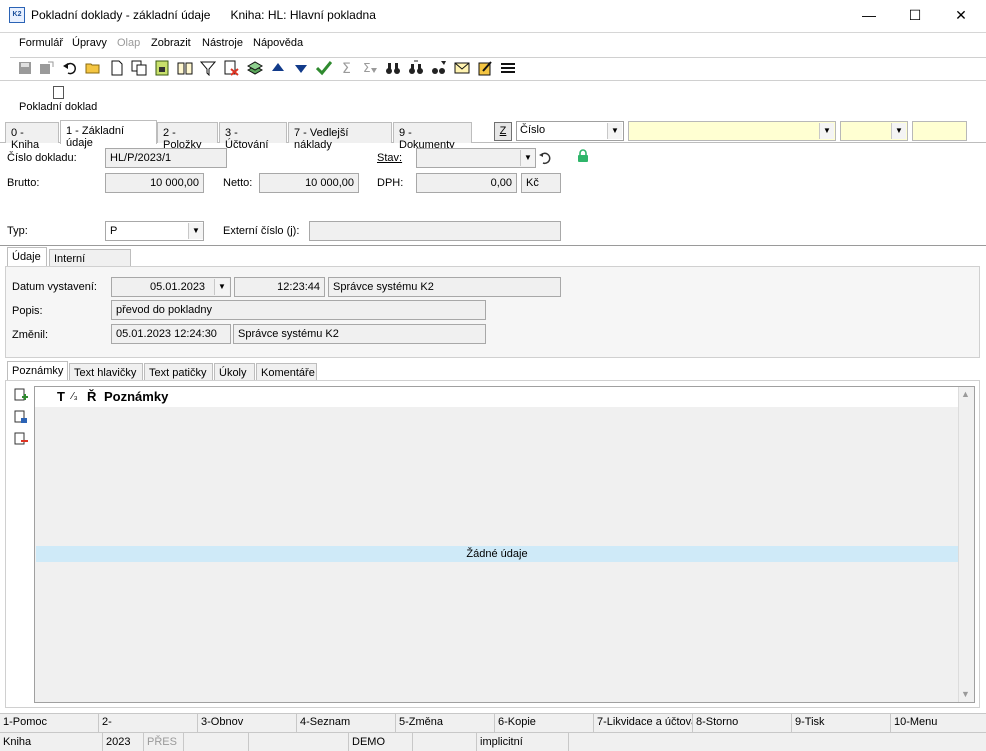 The width and height of the screenshot is (986, 751). I want to click on ribbon-pokladni-doklad: Pokladní doklad, so click(58, 107).